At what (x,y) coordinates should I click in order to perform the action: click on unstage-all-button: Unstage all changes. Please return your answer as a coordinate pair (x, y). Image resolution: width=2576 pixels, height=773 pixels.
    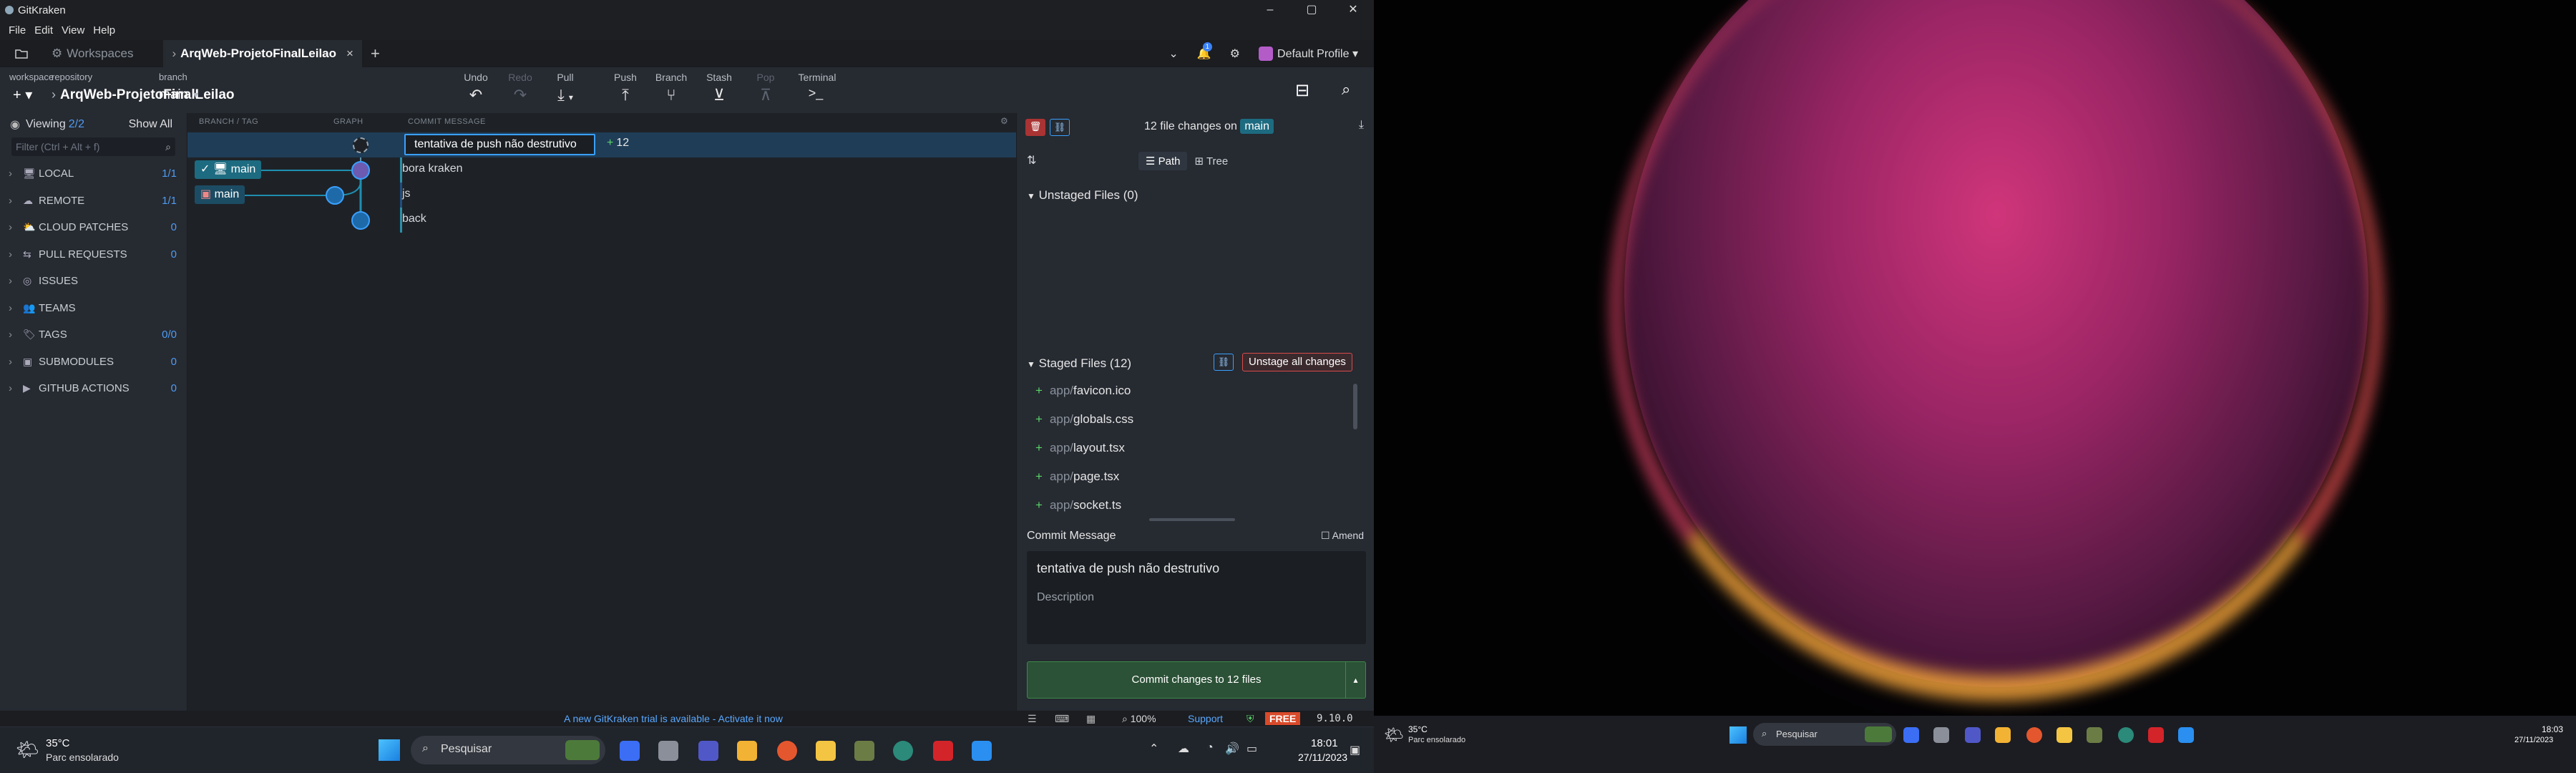
    Looking at the image, I should click on (1297, 362).